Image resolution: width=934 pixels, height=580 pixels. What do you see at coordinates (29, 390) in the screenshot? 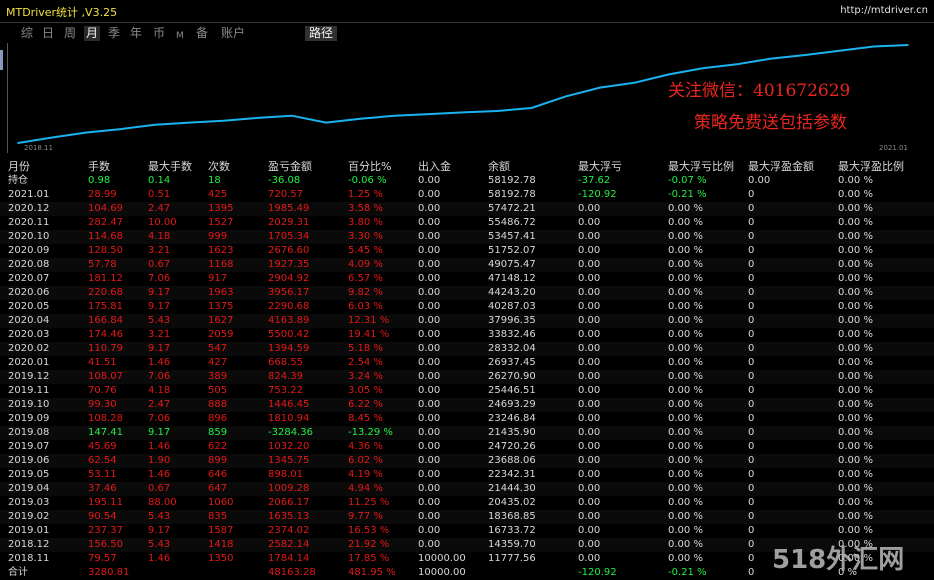
I see `table-row-cell: 2019.11` at bounding box center [29, 390].